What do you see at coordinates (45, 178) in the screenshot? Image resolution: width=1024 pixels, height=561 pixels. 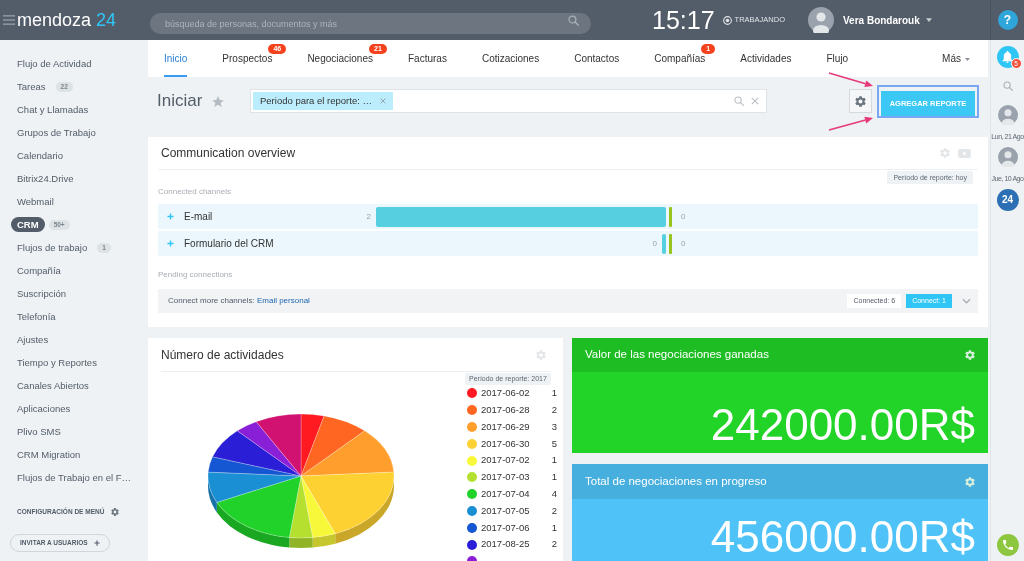 I see `sidebar-item: Bitrix24.Drive` at bounding box center [45, 178].